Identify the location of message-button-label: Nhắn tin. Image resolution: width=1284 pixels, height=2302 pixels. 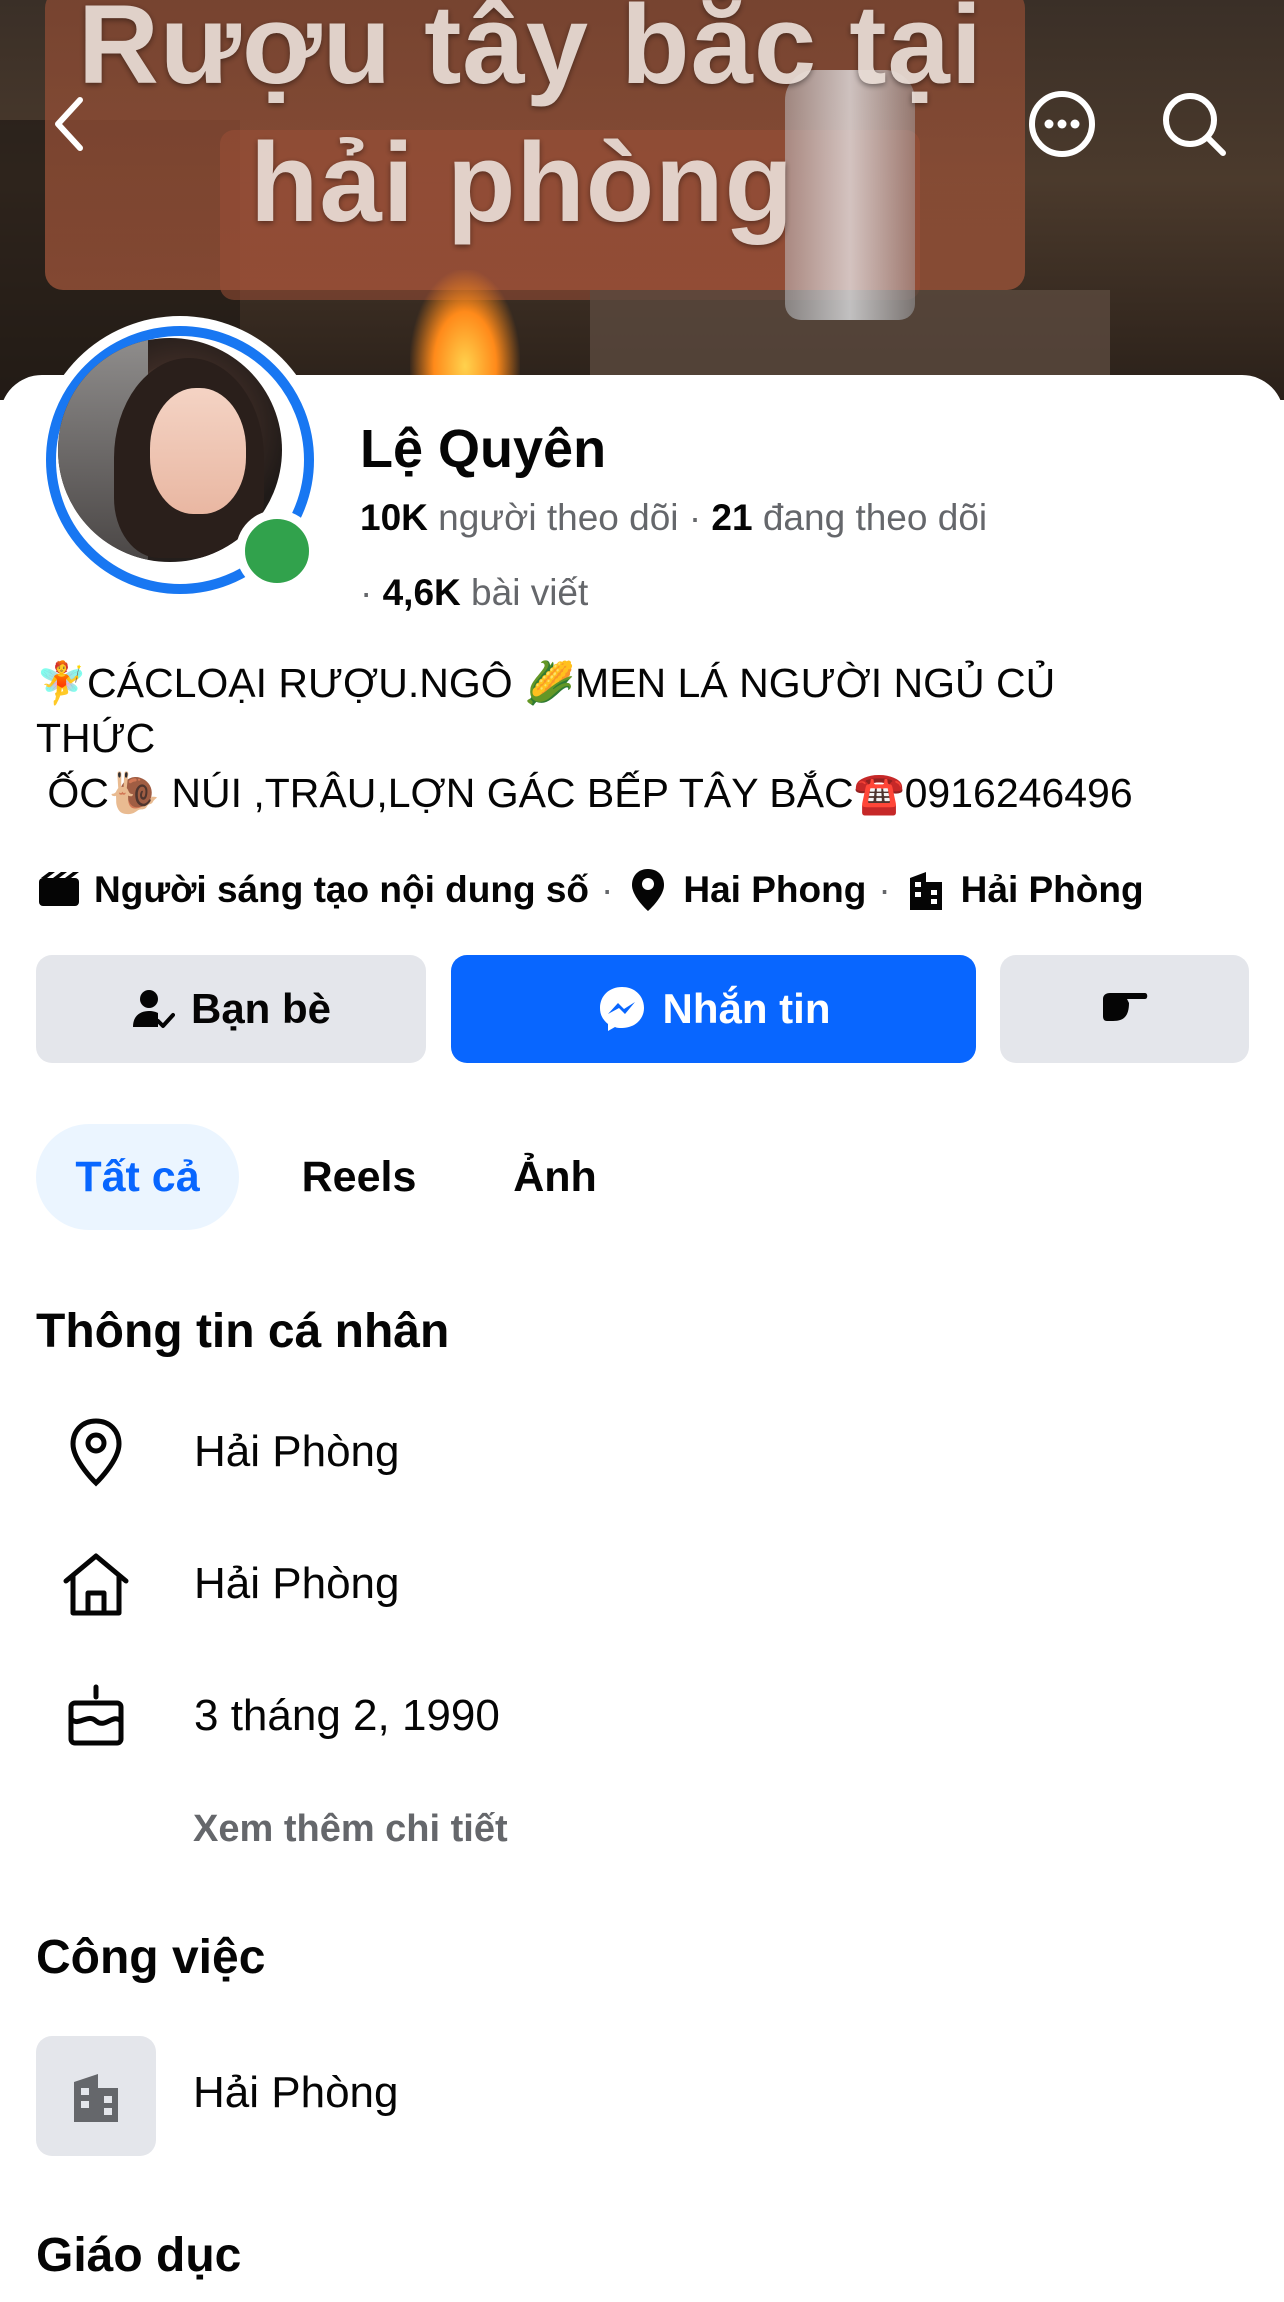
(746, 1008).